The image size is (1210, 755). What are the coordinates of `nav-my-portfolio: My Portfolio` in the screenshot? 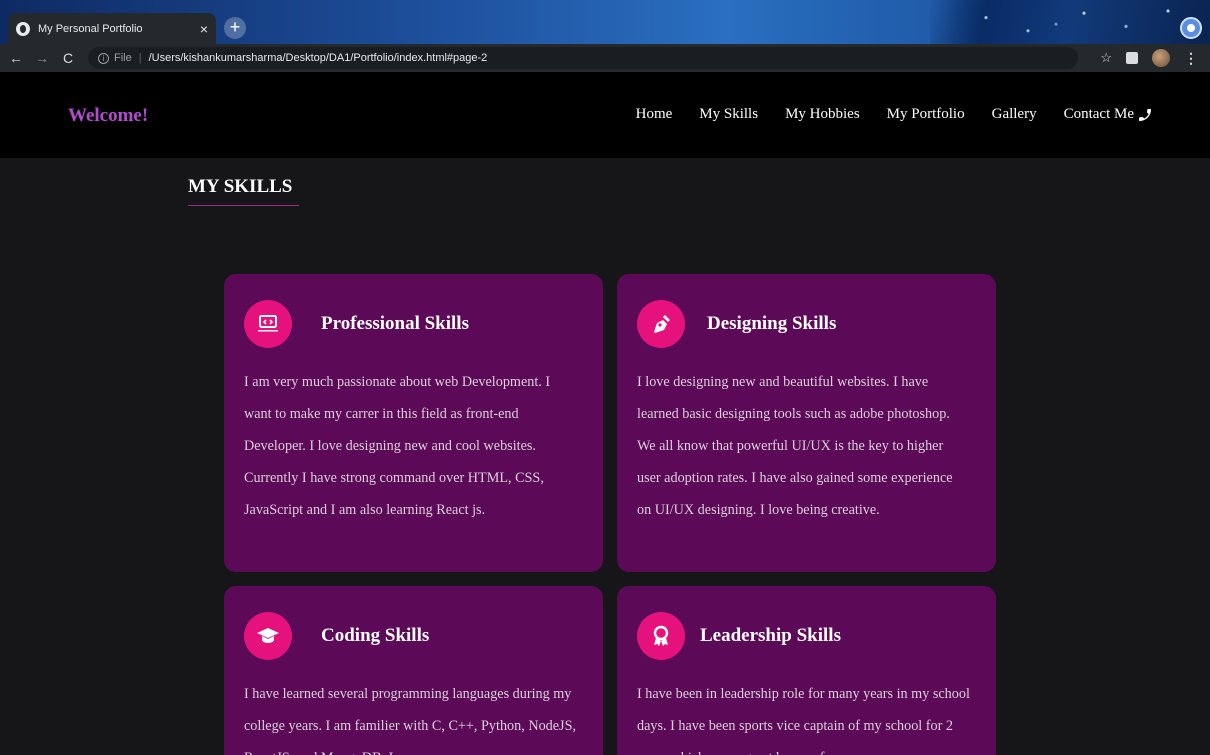 It's located at (926, 114).